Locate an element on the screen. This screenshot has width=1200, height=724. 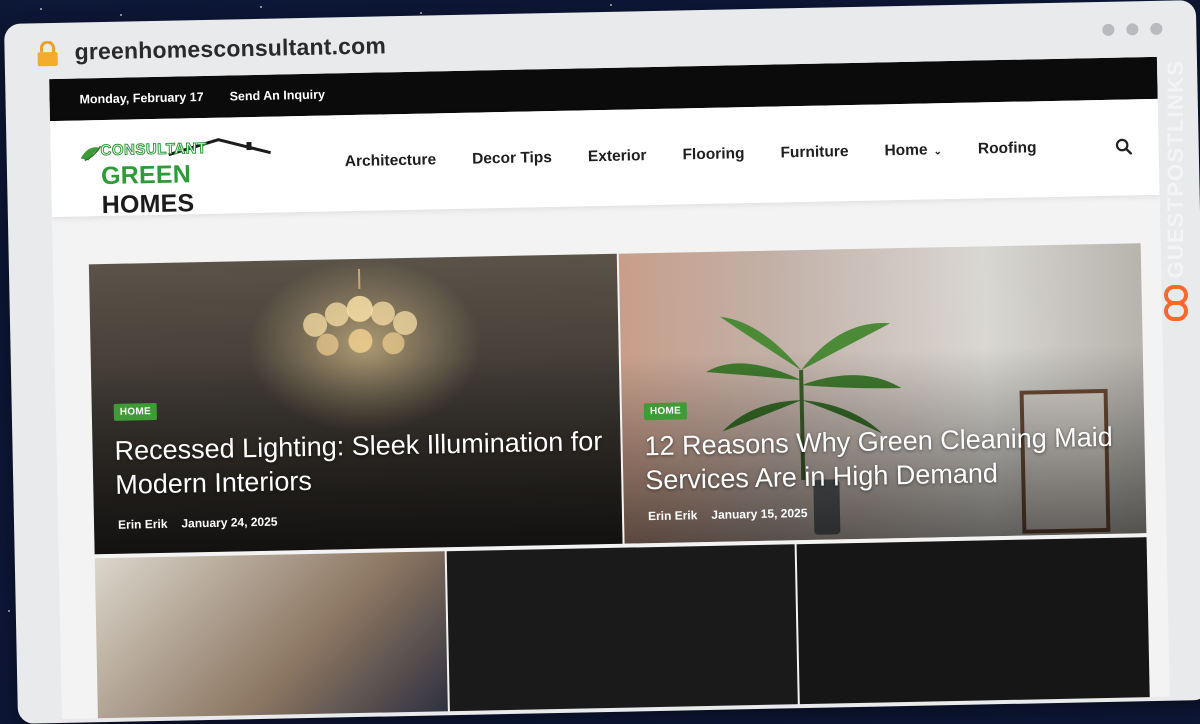
watermark-text: GUESTPOSTLINKS is located at coordinates (1176, 169).